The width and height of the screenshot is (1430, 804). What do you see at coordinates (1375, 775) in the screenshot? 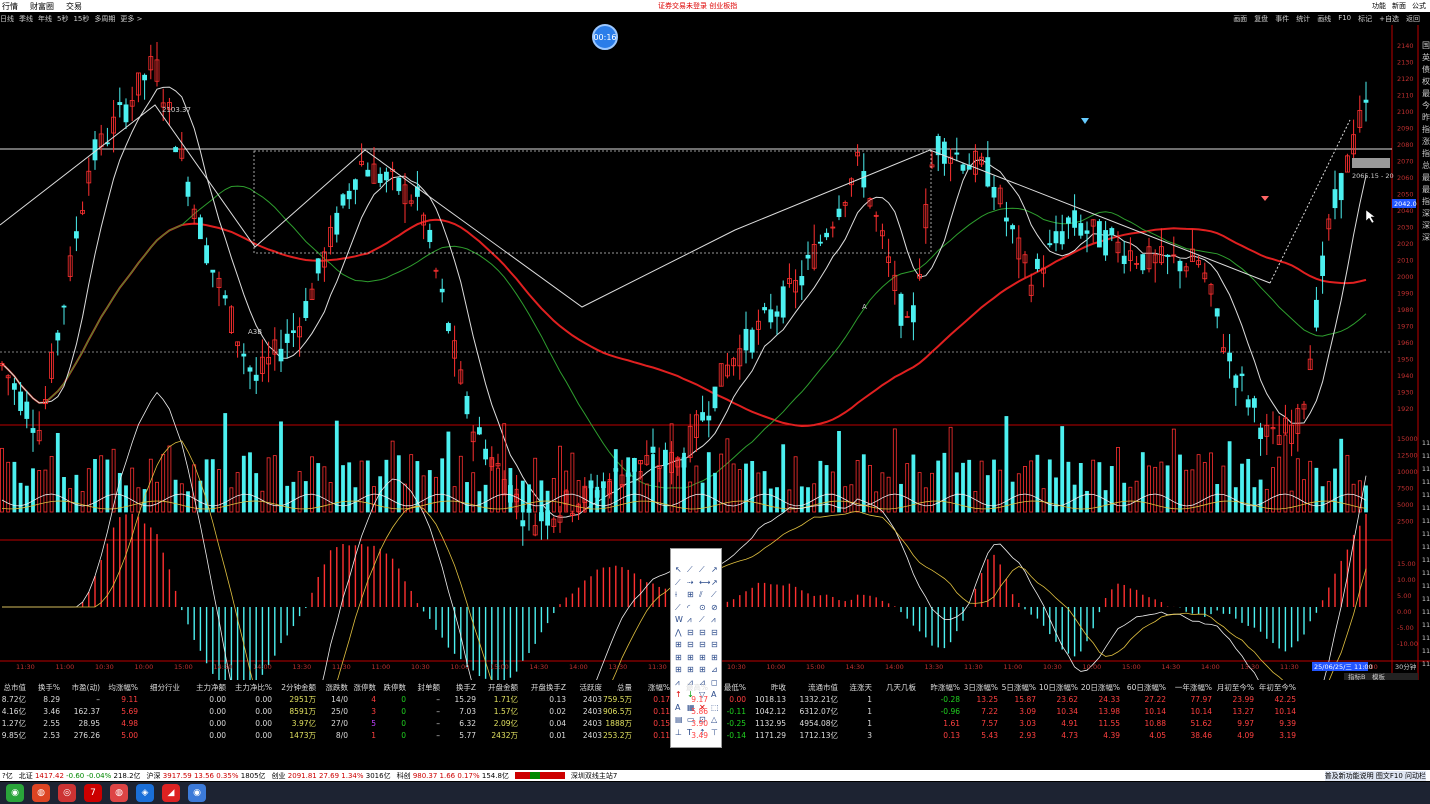
I see `footer-links: 普及新功能说明 图文F10 问动栏` at bounding box center [1375, 775].